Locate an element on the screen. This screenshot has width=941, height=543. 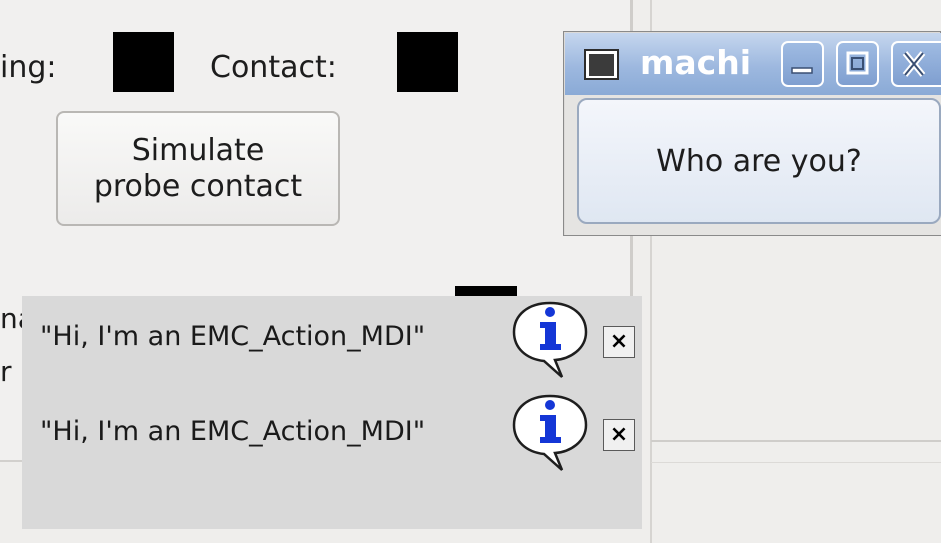
dialog-title: machi is located at coordinates (696, 62).